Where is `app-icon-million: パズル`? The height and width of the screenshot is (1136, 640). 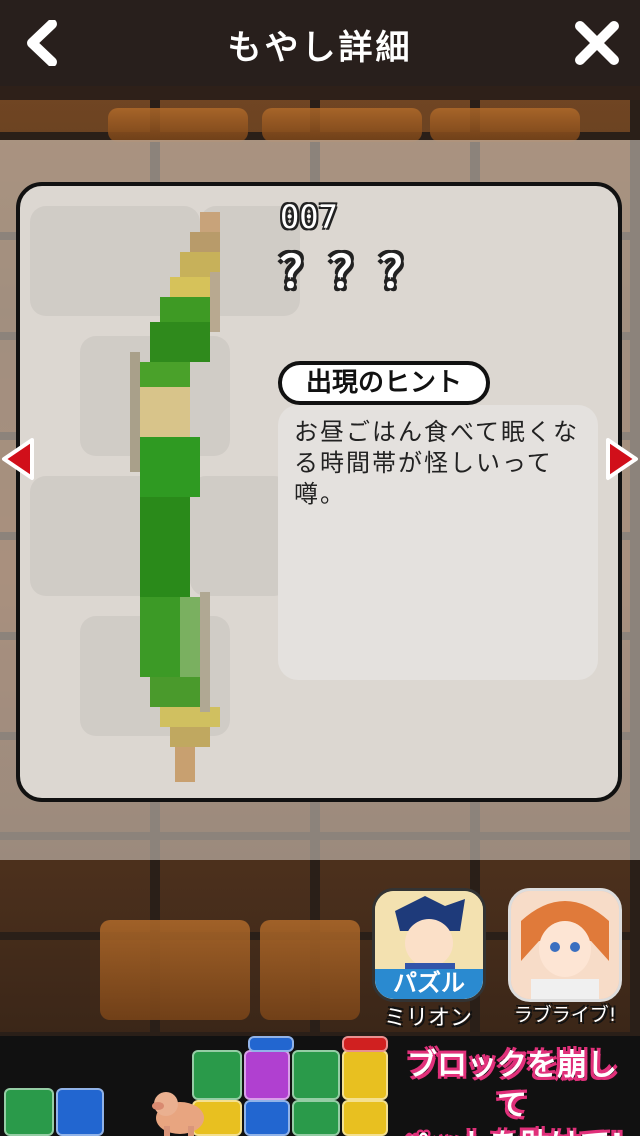 app-icon-million: パズル is located at coordinates (429, 945).